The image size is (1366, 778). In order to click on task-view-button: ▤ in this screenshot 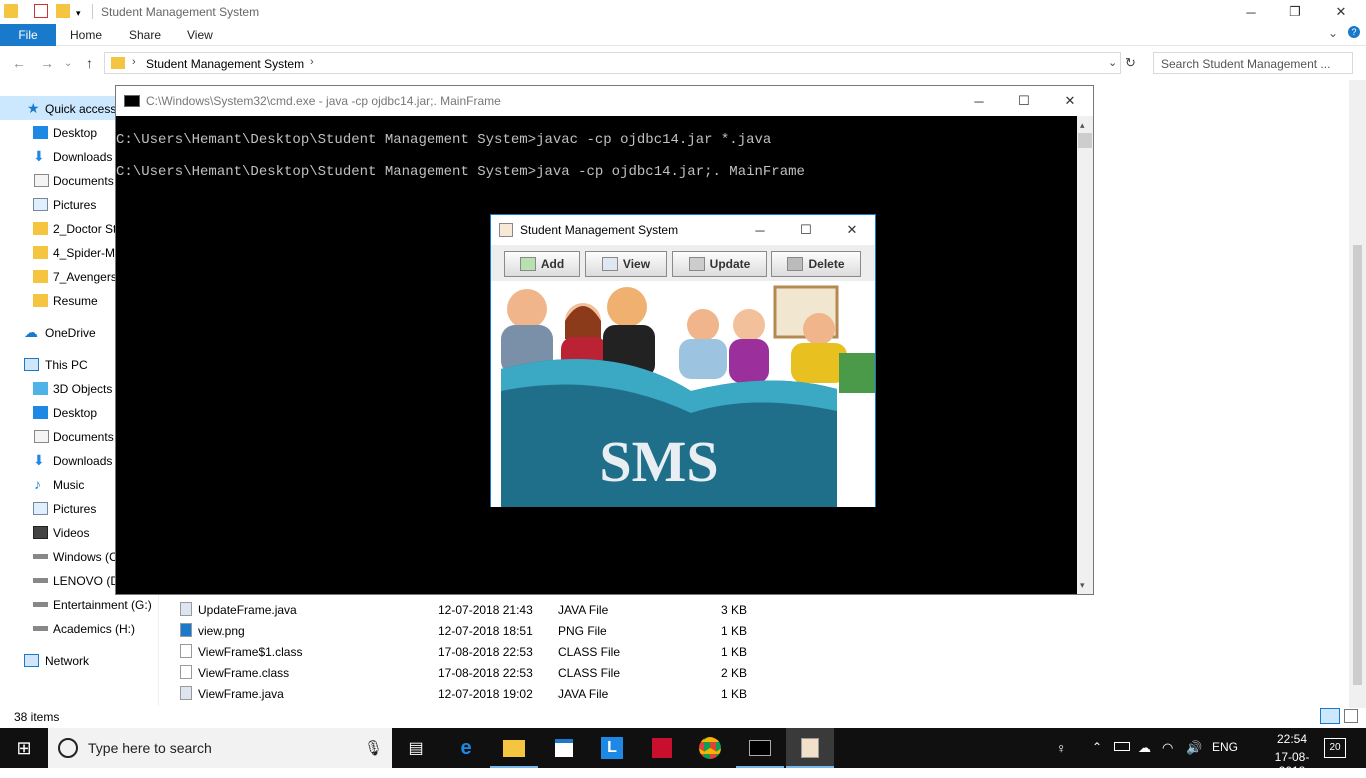, I will do `click(416, 748)`.